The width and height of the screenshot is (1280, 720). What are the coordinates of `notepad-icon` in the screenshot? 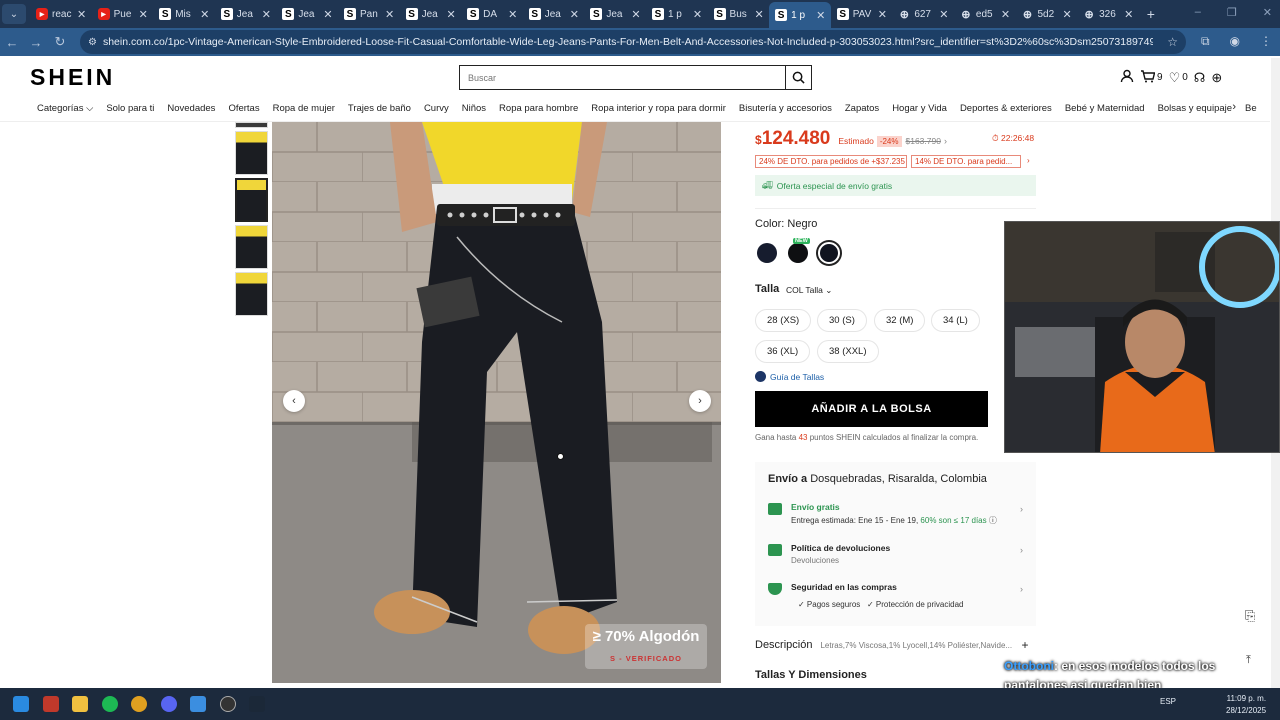 It's located at (198, 704).